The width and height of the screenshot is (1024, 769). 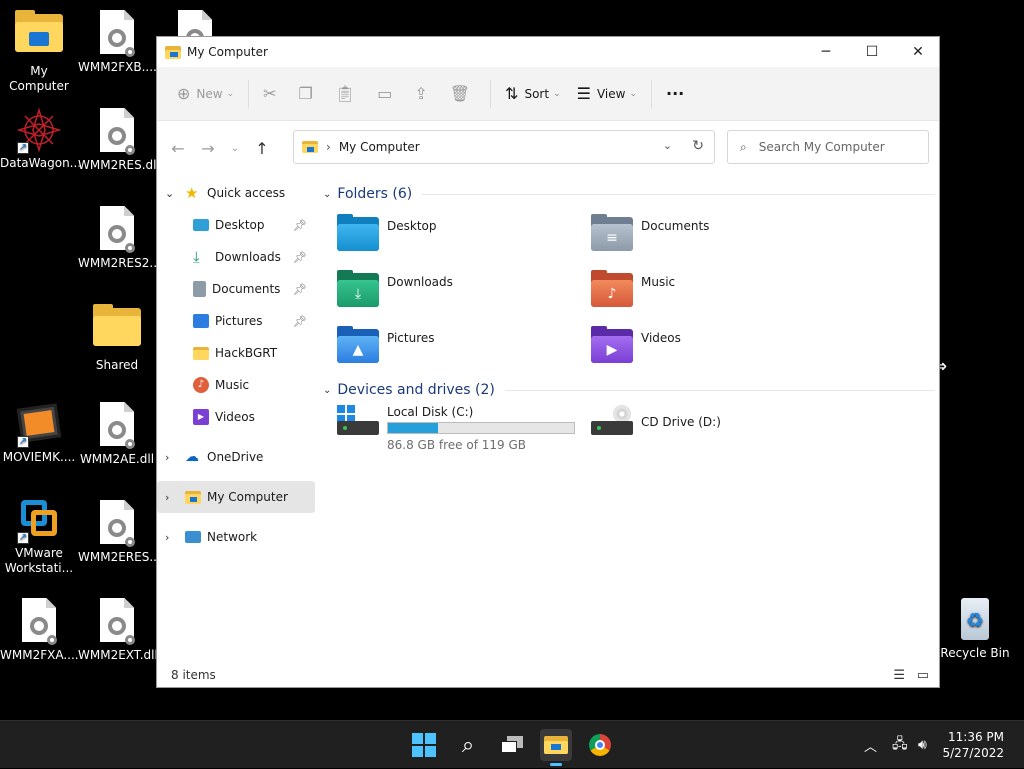 I want to click on folders-group-header: ⌄ Folders (6), so click(x=629, y=194).